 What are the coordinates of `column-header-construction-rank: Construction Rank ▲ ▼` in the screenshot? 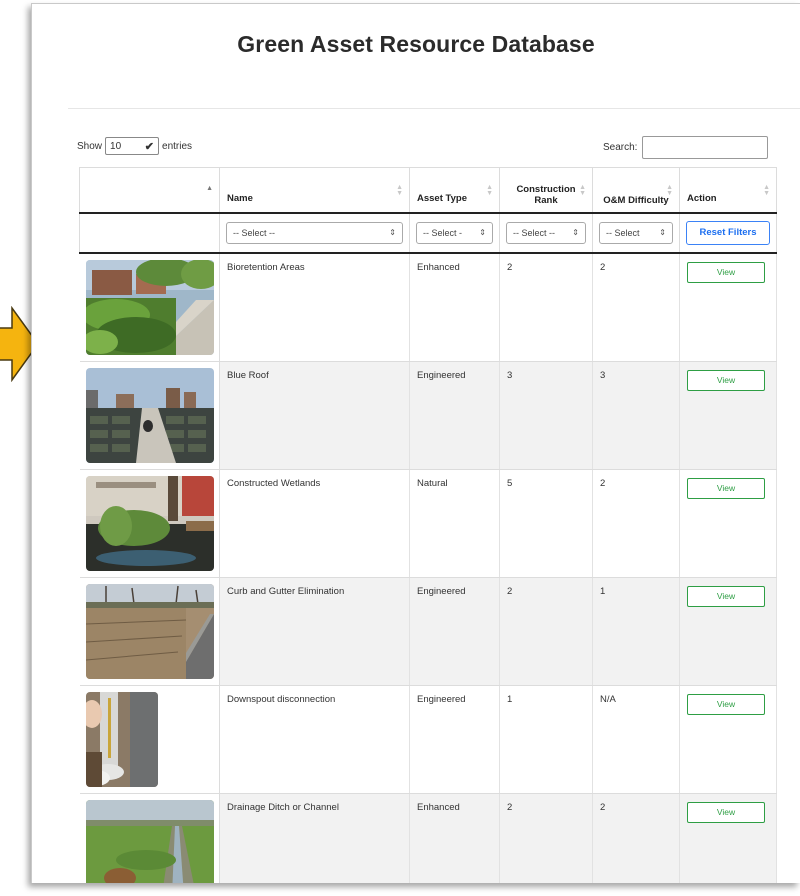 It's located at (546, 190).